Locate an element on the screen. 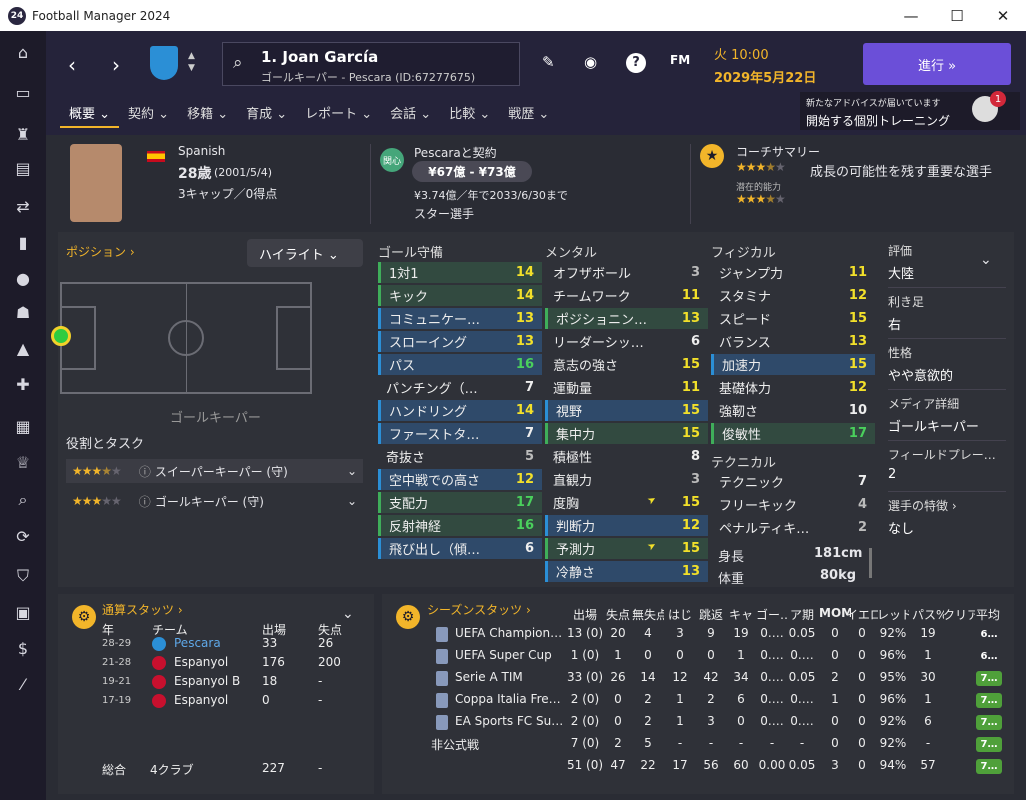 The width and height of the screenshot is (1026, 800). tab-reports: レポート ⌄ is located at coordinates (338, 114).